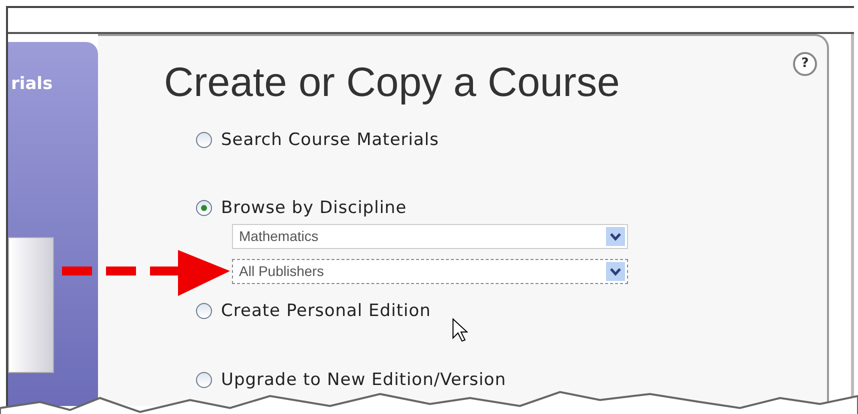 This screenshot has width=858, height=414. What do you see at coordinates (363, 380) in the screenshot?
I see `option-label: Upgrade to New Edition/Version` at bounding box center [363, 380].